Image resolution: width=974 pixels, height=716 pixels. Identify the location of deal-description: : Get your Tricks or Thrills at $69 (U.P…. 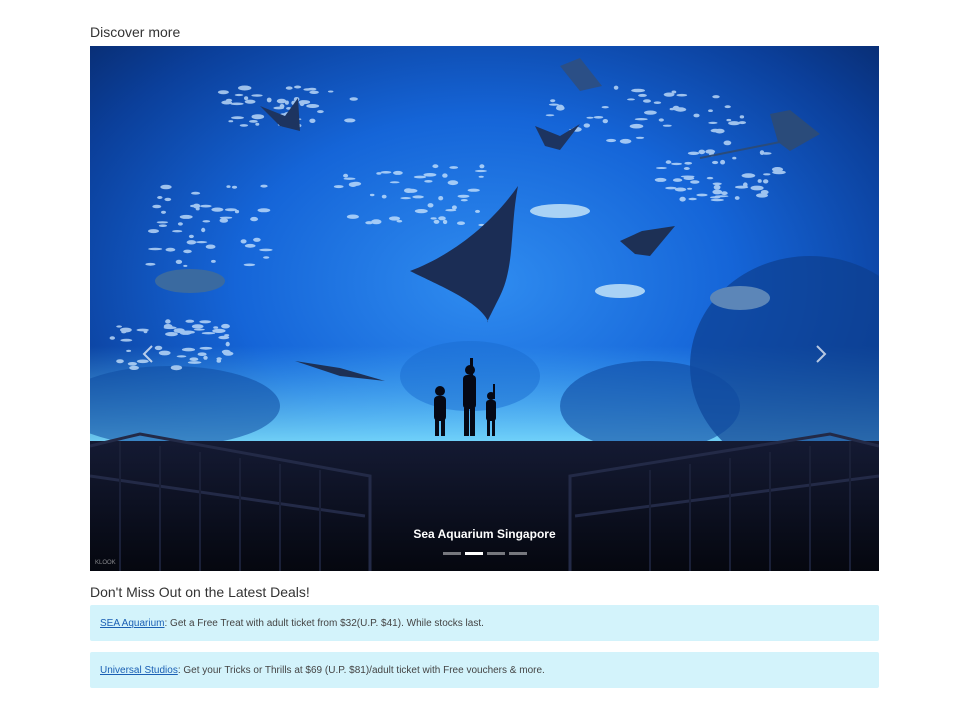
(361, 670).